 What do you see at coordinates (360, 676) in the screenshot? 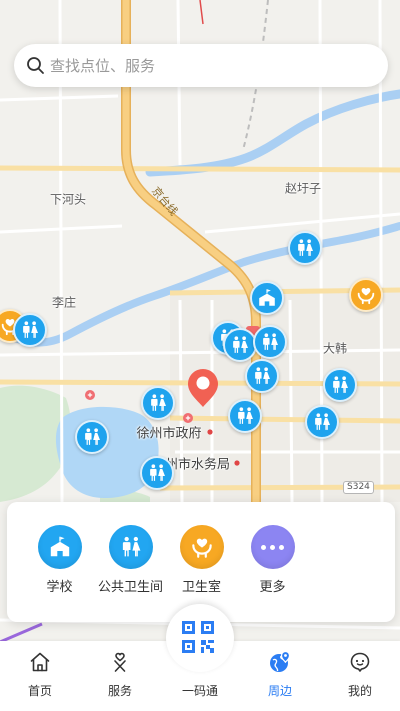
I see `tab-profile: 我的` at bounding box center [360, 676].